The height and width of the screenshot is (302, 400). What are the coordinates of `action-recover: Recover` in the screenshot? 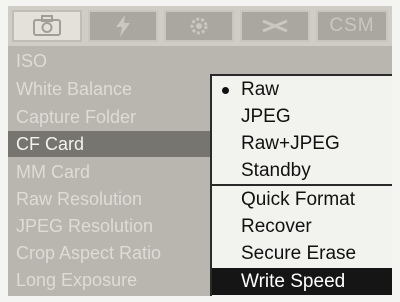 It's located at (302, 226).